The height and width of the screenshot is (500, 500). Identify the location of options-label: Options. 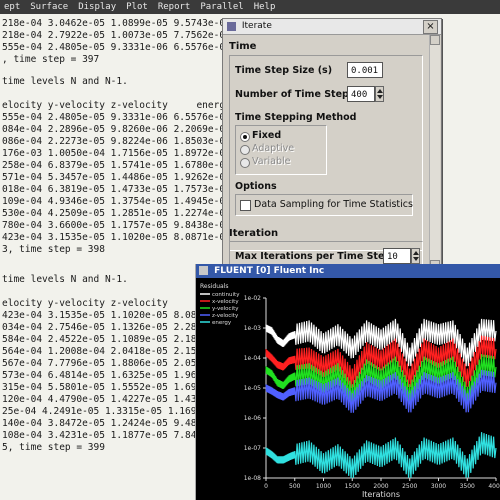
(256, 186).